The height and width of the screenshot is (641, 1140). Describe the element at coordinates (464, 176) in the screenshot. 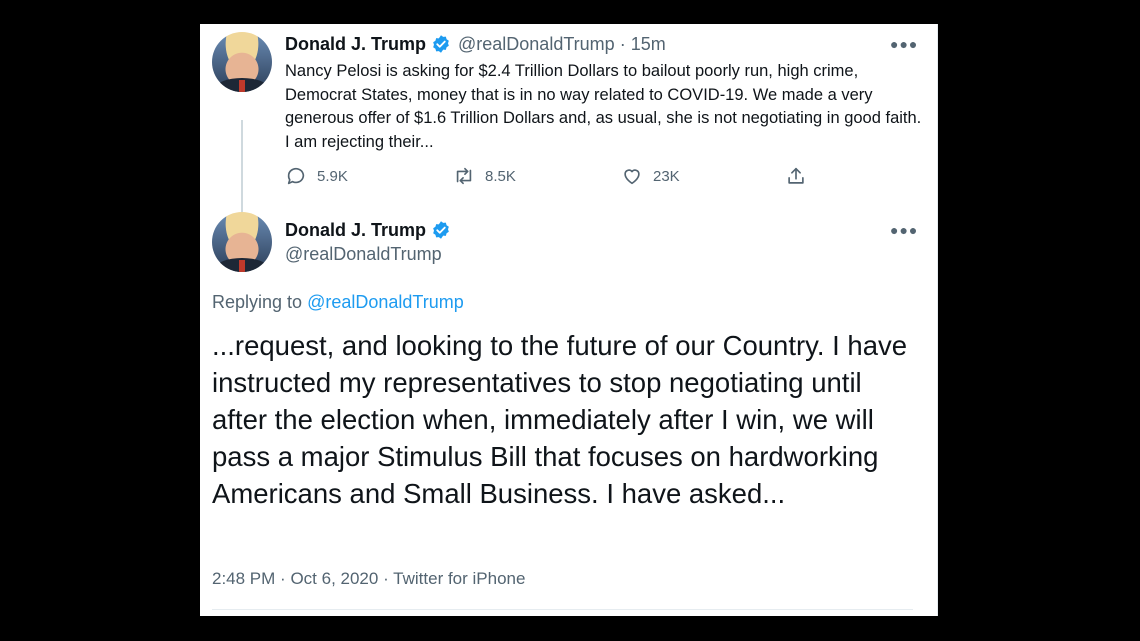

I see `retweet-icon` at that location.